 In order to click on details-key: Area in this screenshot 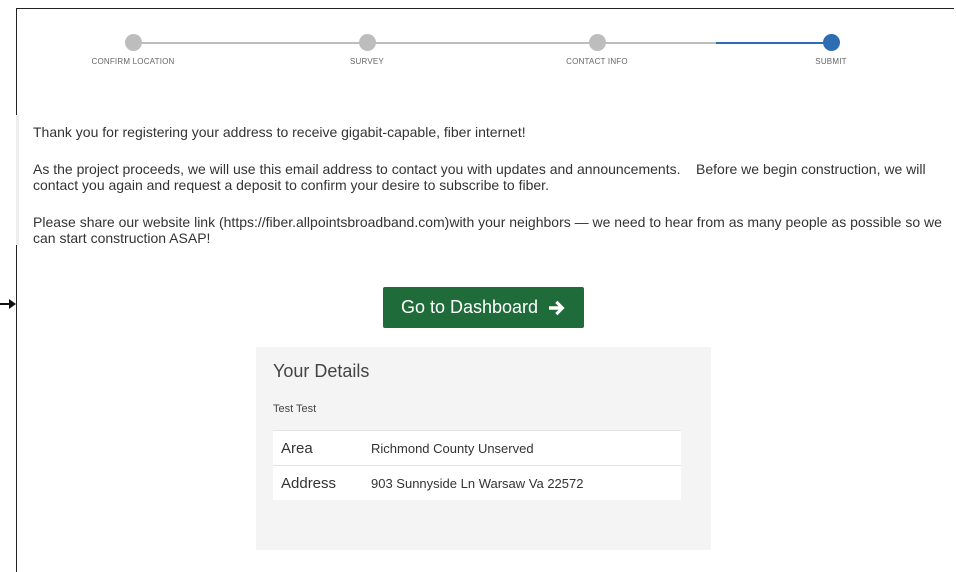, I will do `click(318, 448)`.